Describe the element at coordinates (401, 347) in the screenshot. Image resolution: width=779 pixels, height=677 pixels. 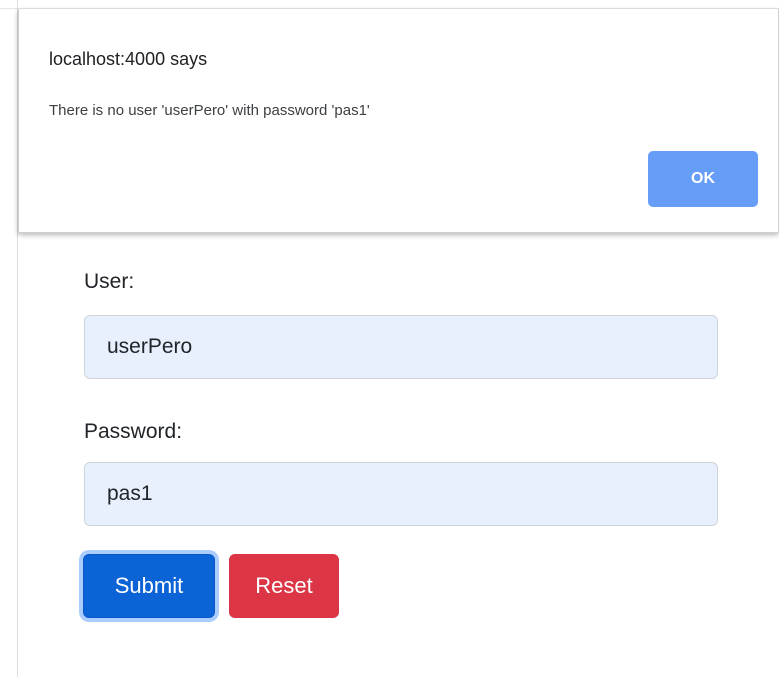
I see `user-input` at that location.